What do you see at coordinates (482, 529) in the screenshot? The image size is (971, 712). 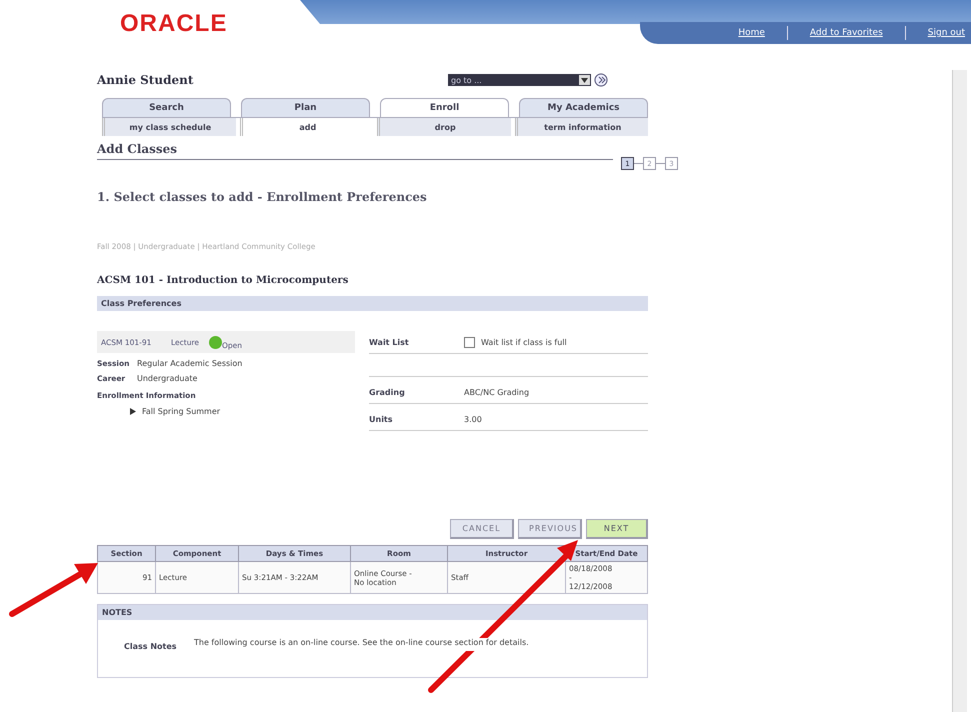 I see `nav-button: CANCEL` at bounding box center [482, 529].